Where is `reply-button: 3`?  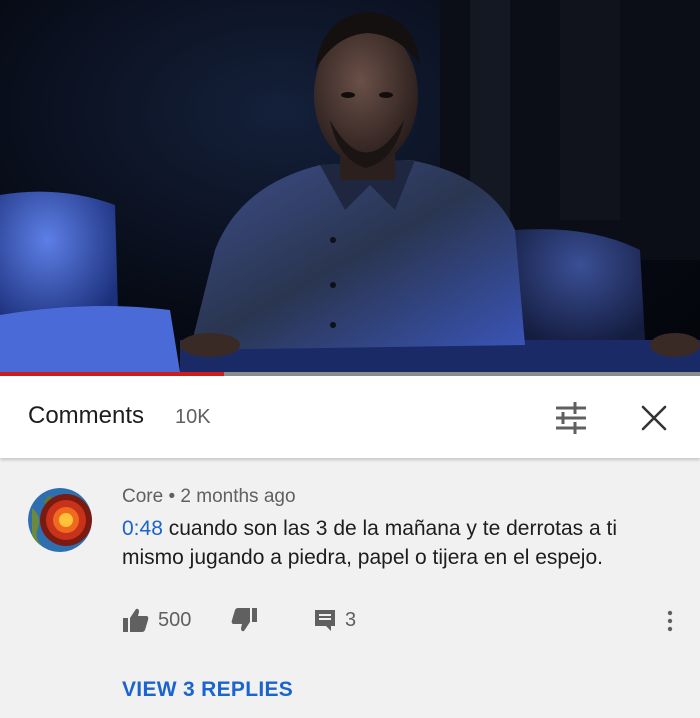
reply-button: 3 is located at coordinates (334, 620).